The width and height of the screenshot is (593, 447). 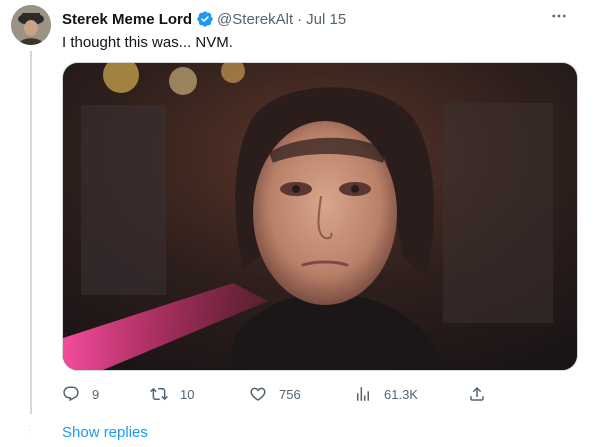 I want to click on tweet-header: Sterek Meme Lord @SterekAlt · Jul 15, so click(x=322, y=19).